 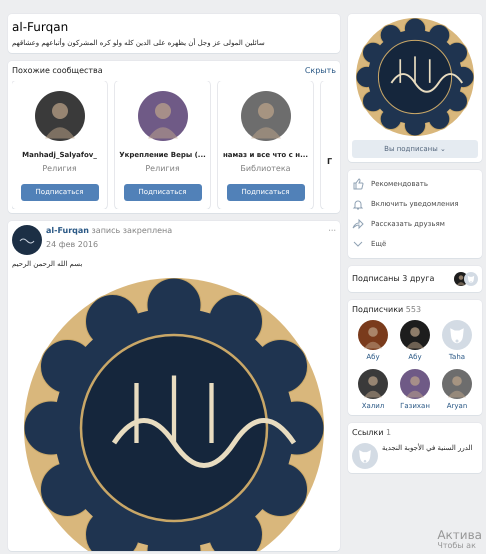 I want to click on author-avatar, so click(x=27, y=240).